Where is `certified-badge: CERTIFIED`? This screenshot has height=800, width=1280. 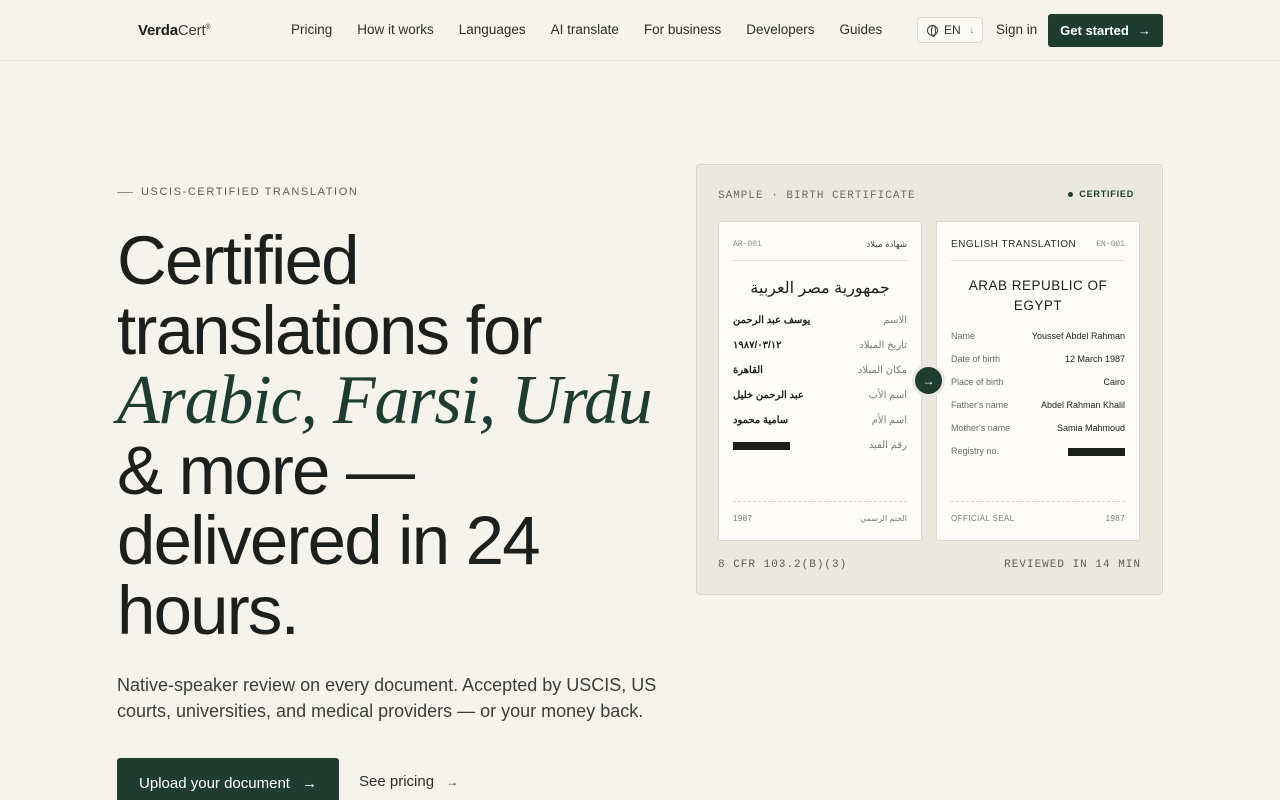
certified-badge: CERTIFIED is located at coordinates (1101, 194).